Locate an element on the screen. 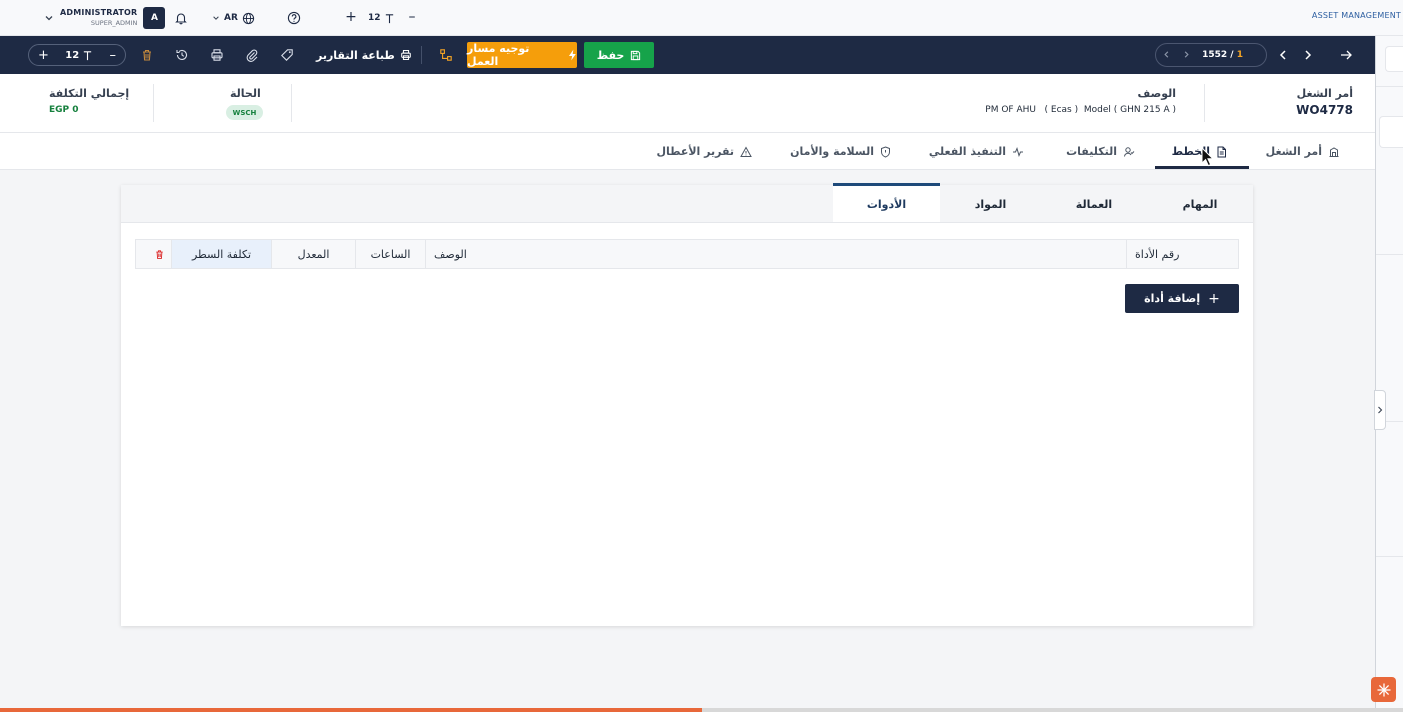  assistant-widget-icon is located at coordinates (1383, 689).